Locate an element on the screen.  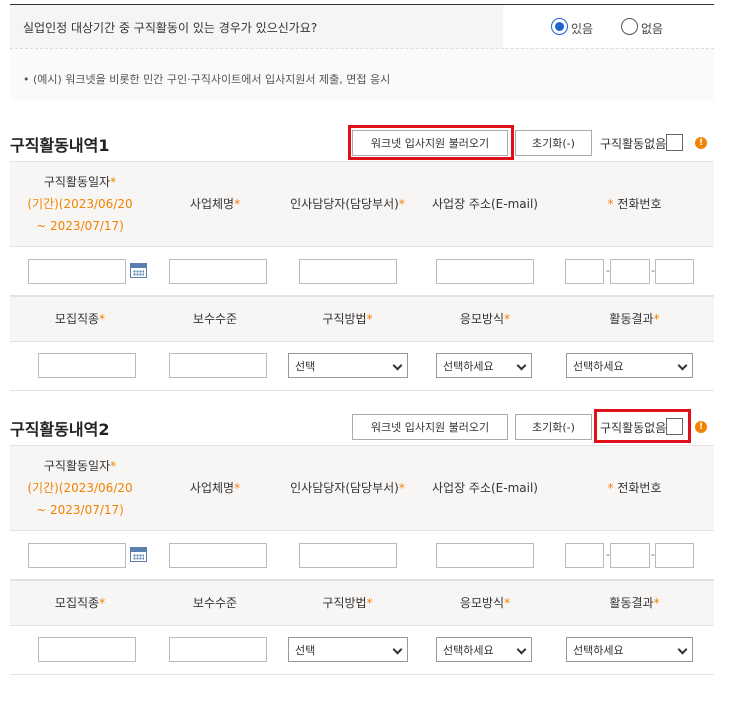
radio-no-label: 없음 is located at coordinates (652, 28).